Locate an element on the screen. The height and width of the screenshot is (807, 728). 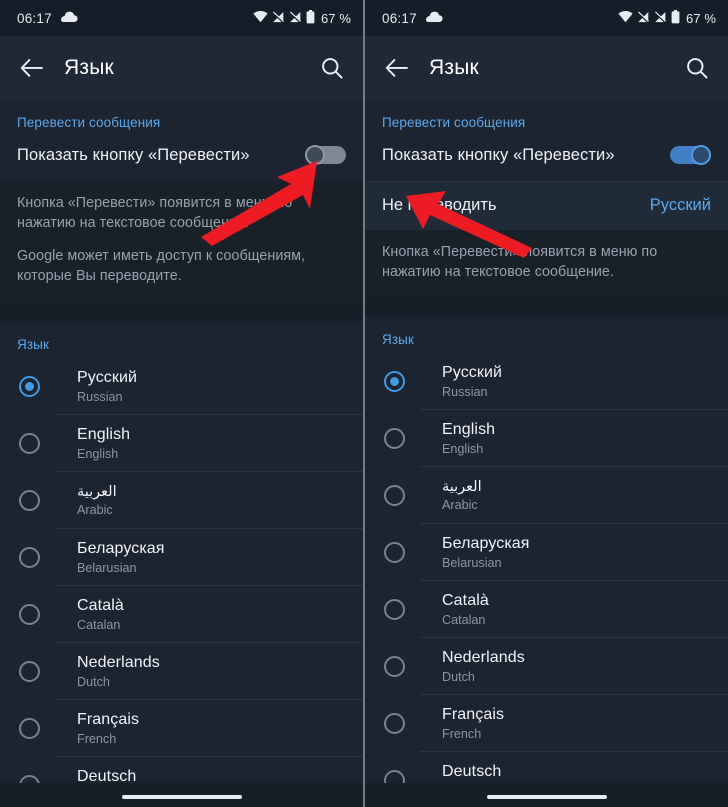
battery-percent: 67 % is located at coordinates (335, 18).